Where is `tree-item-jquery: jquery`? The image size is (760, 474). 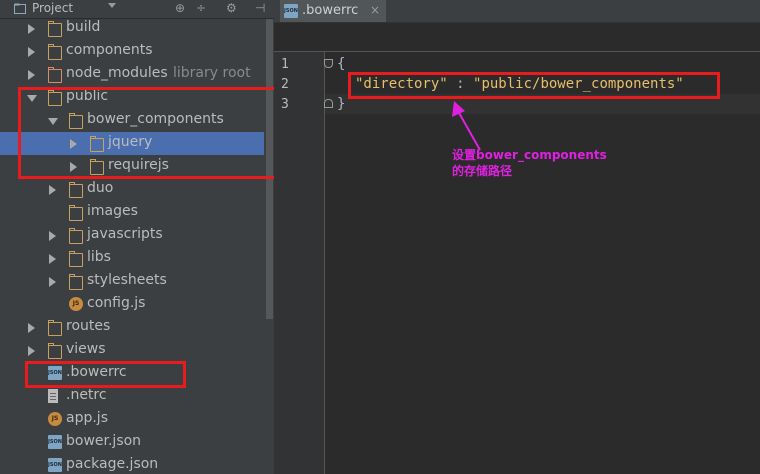
tree-item-jquery: jquery is located at coordinates (132, 143).